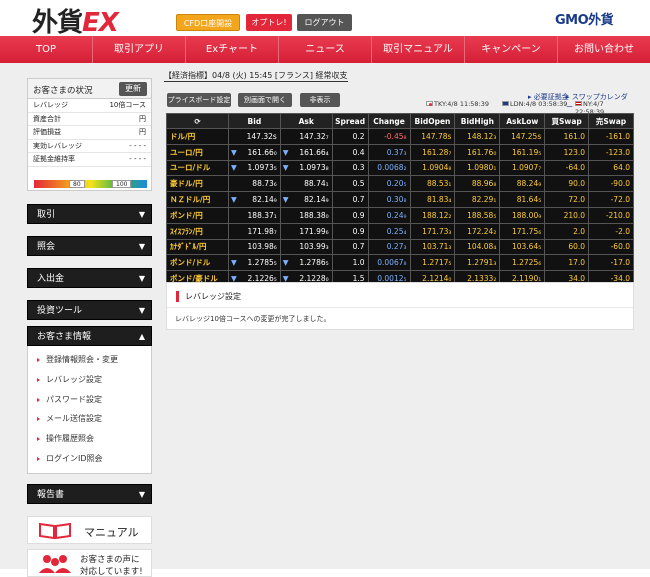 The image size is (650, 577). I want to click on option-trade-button: オプトレ!, so click(269, 22).